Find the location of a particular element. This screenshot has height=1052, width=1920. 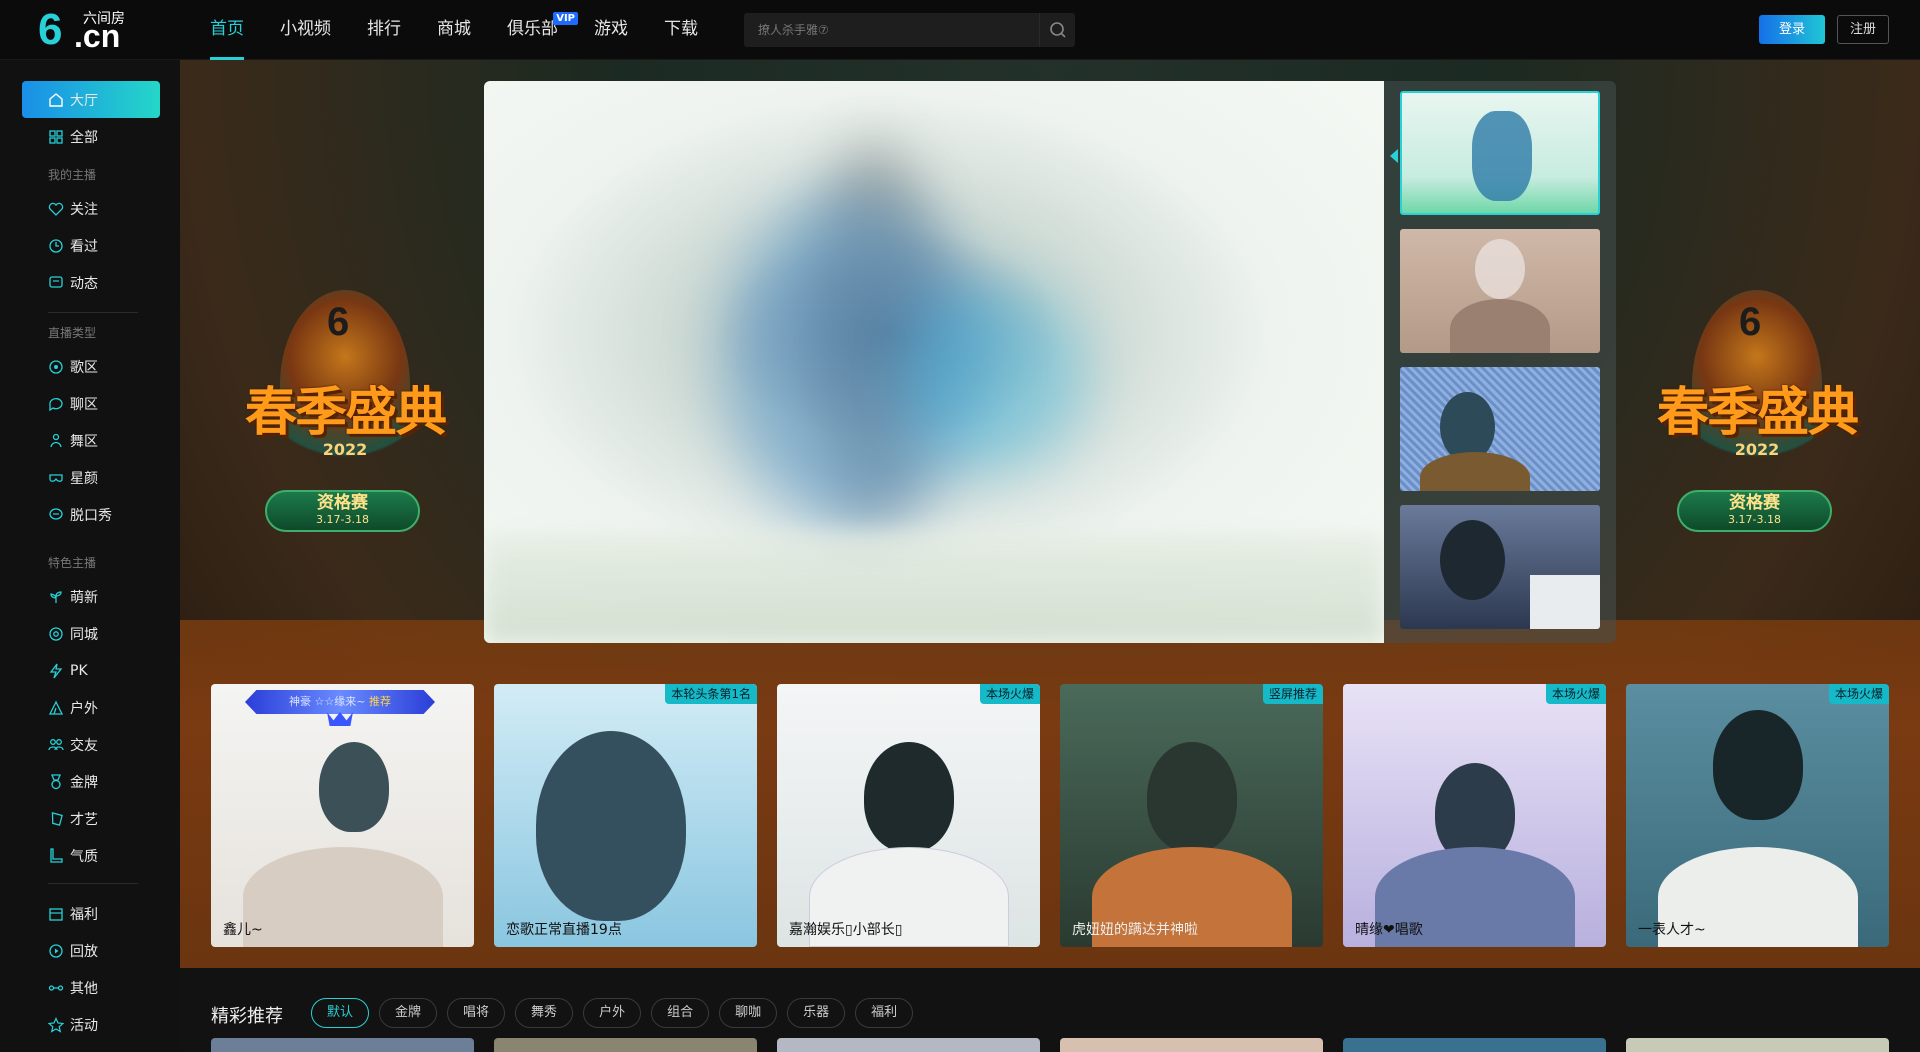

sidebar-item-hall: 大厅 is located at coordinates (91, 99).